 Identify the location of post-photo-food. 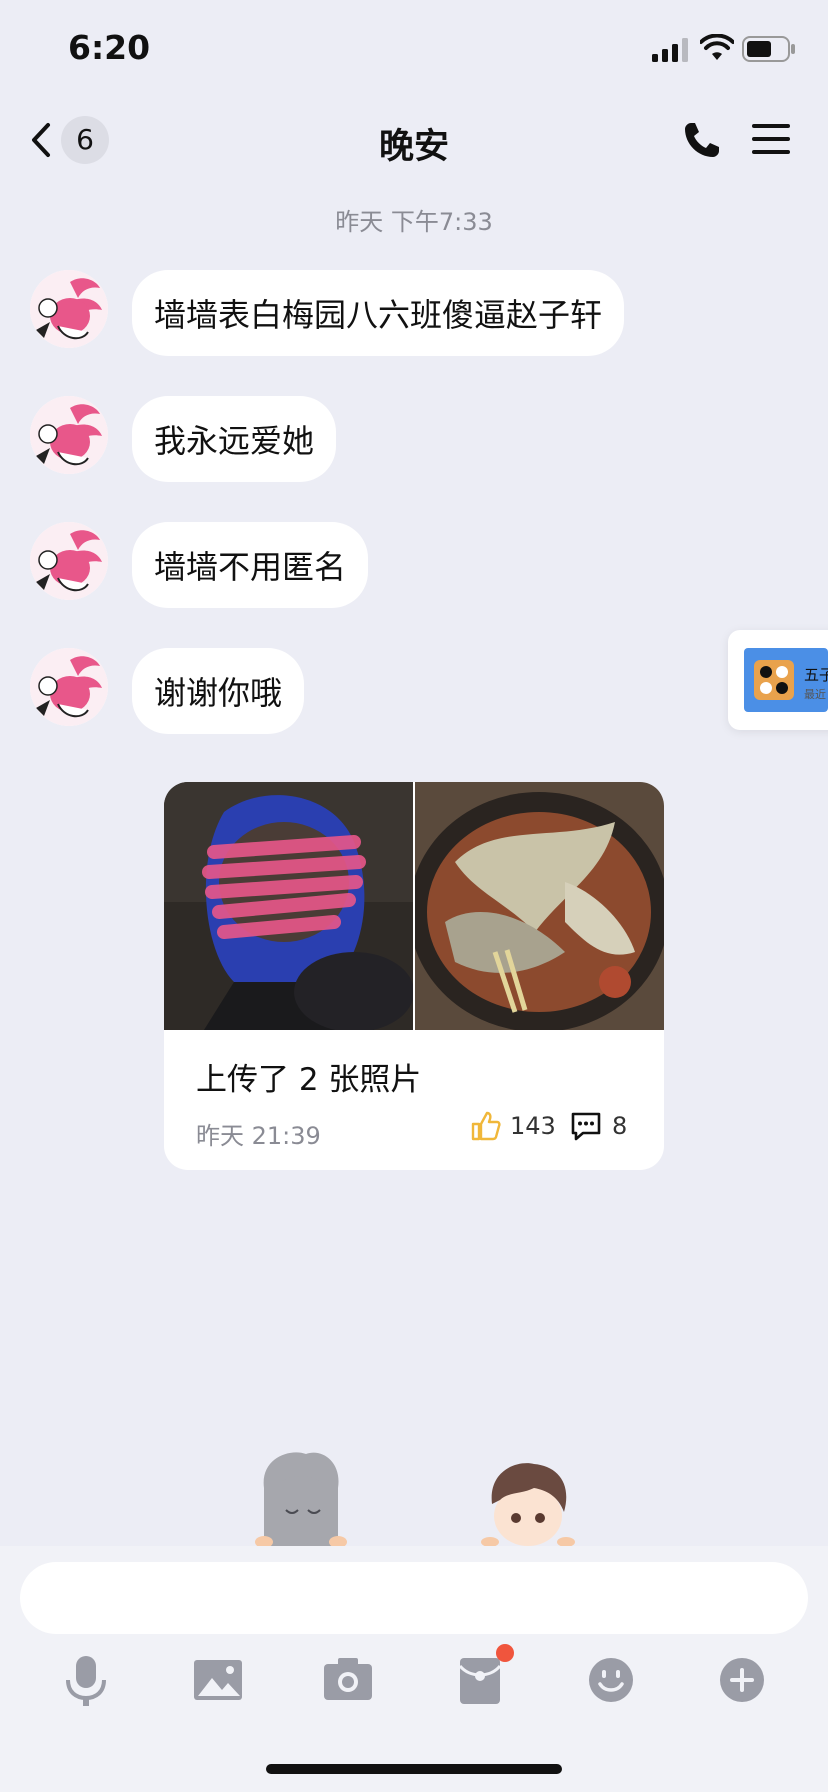
(539, 906).